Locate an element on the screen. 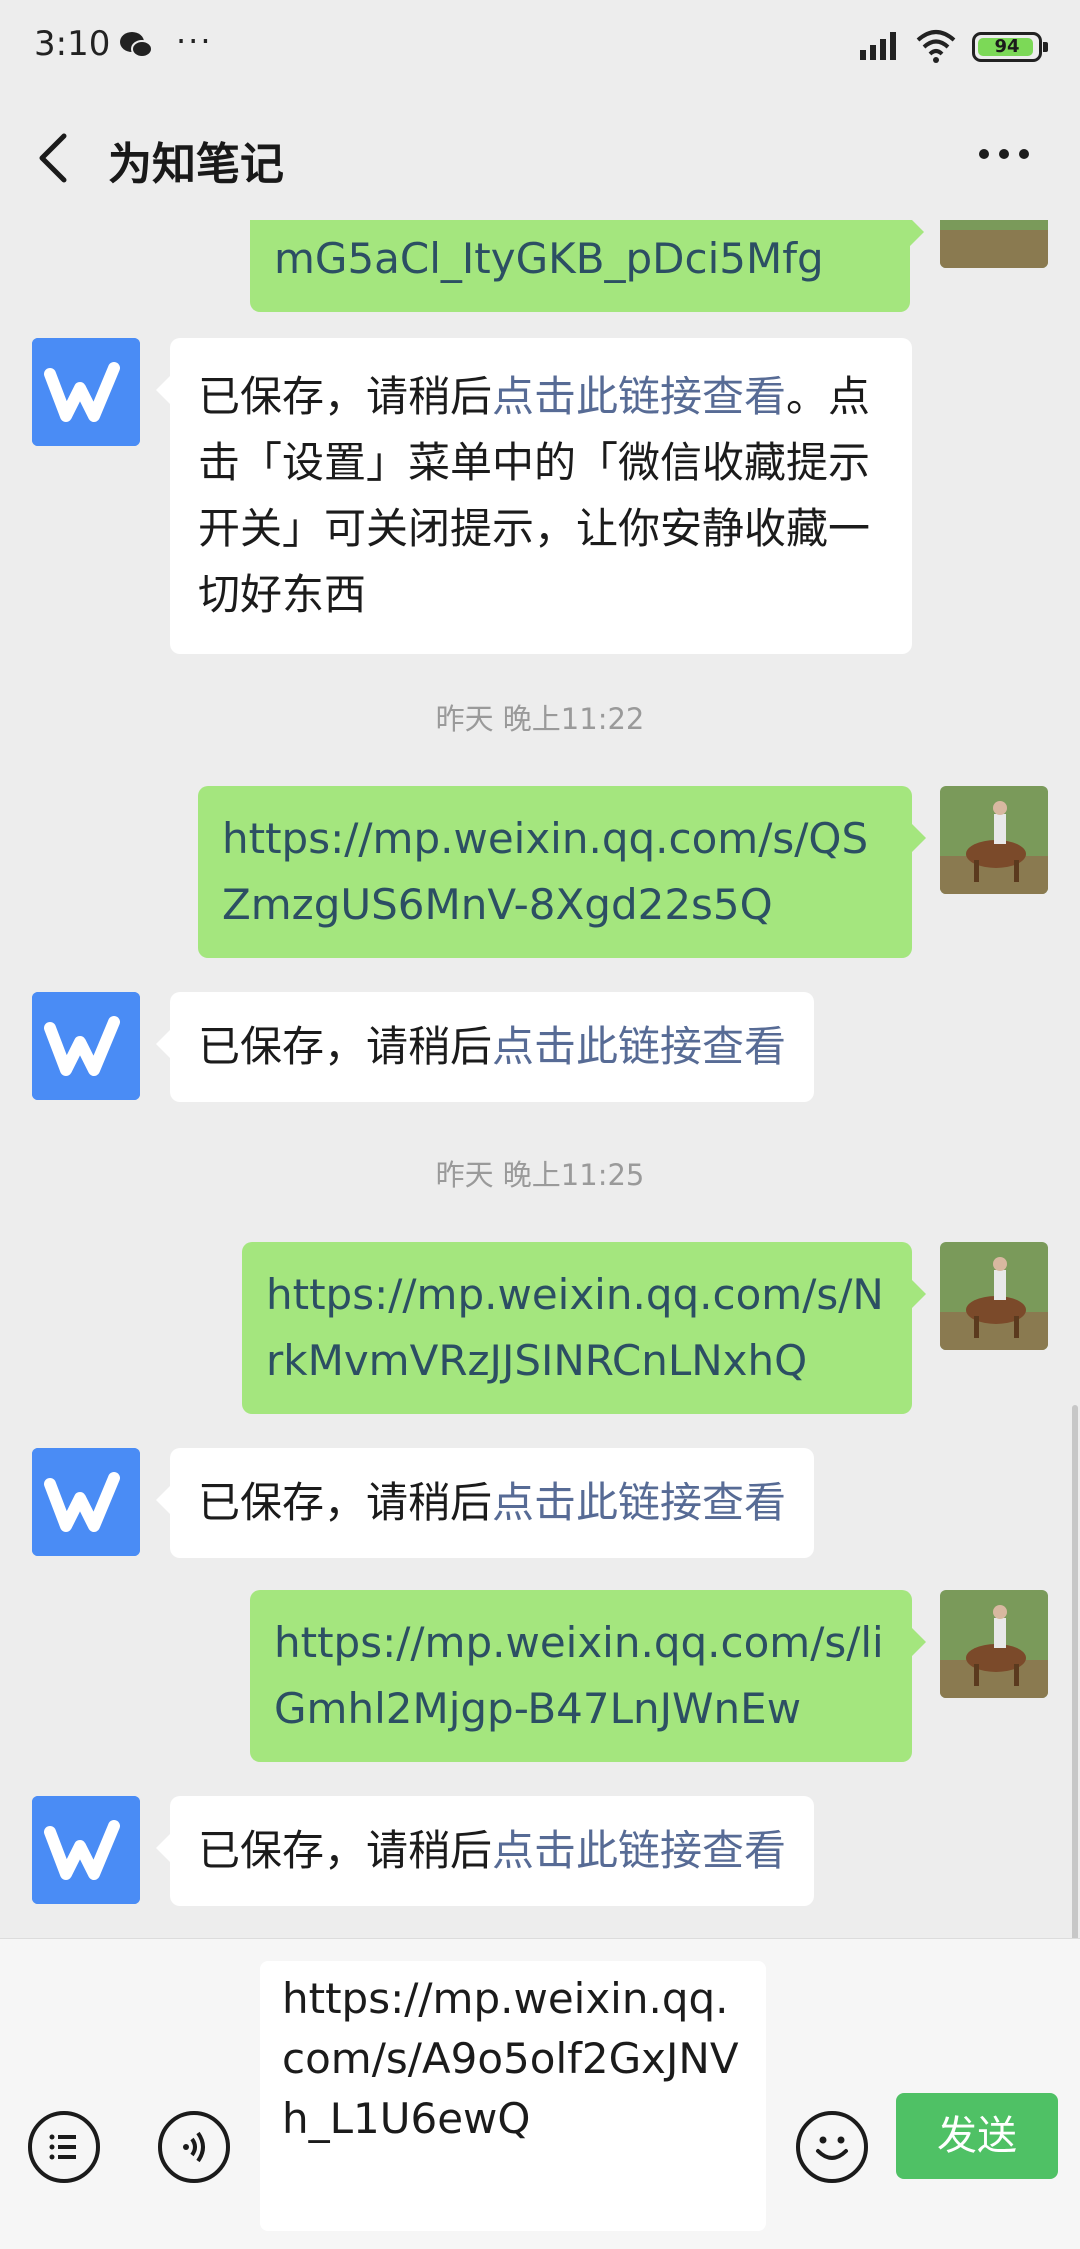  smiley-icon is located at coordinates (832, 2148).